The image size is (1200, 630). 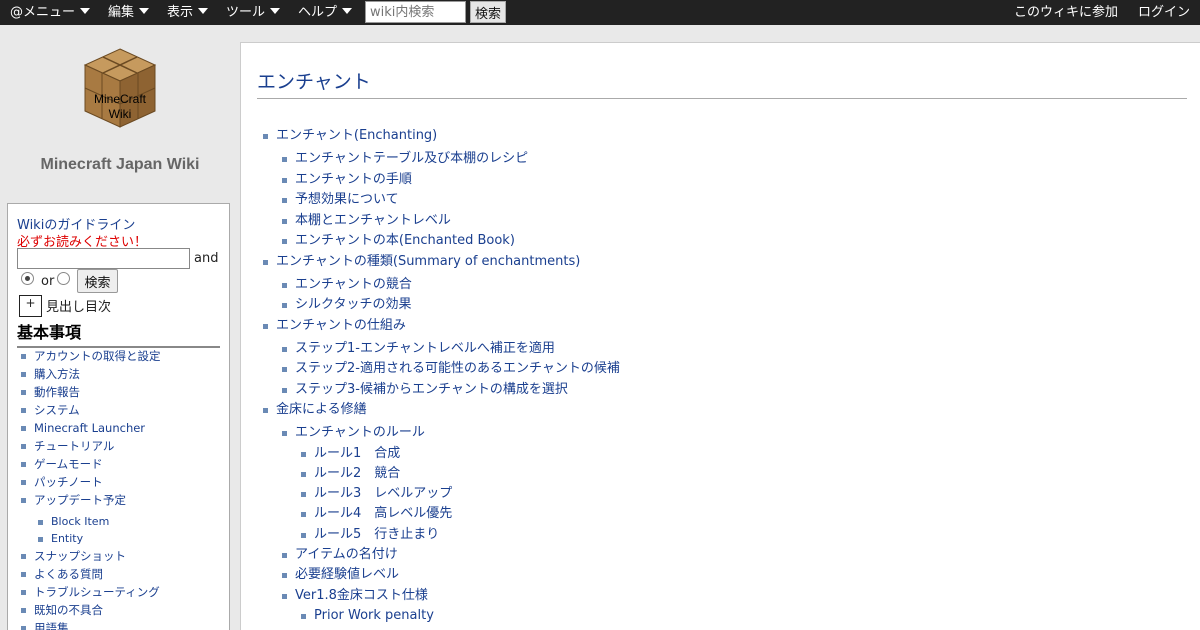 What do you see at coordinates (353, 304) in the screenshot?
I see `toc-link: シルクタッチの効果` at bounding box center [353, 304].